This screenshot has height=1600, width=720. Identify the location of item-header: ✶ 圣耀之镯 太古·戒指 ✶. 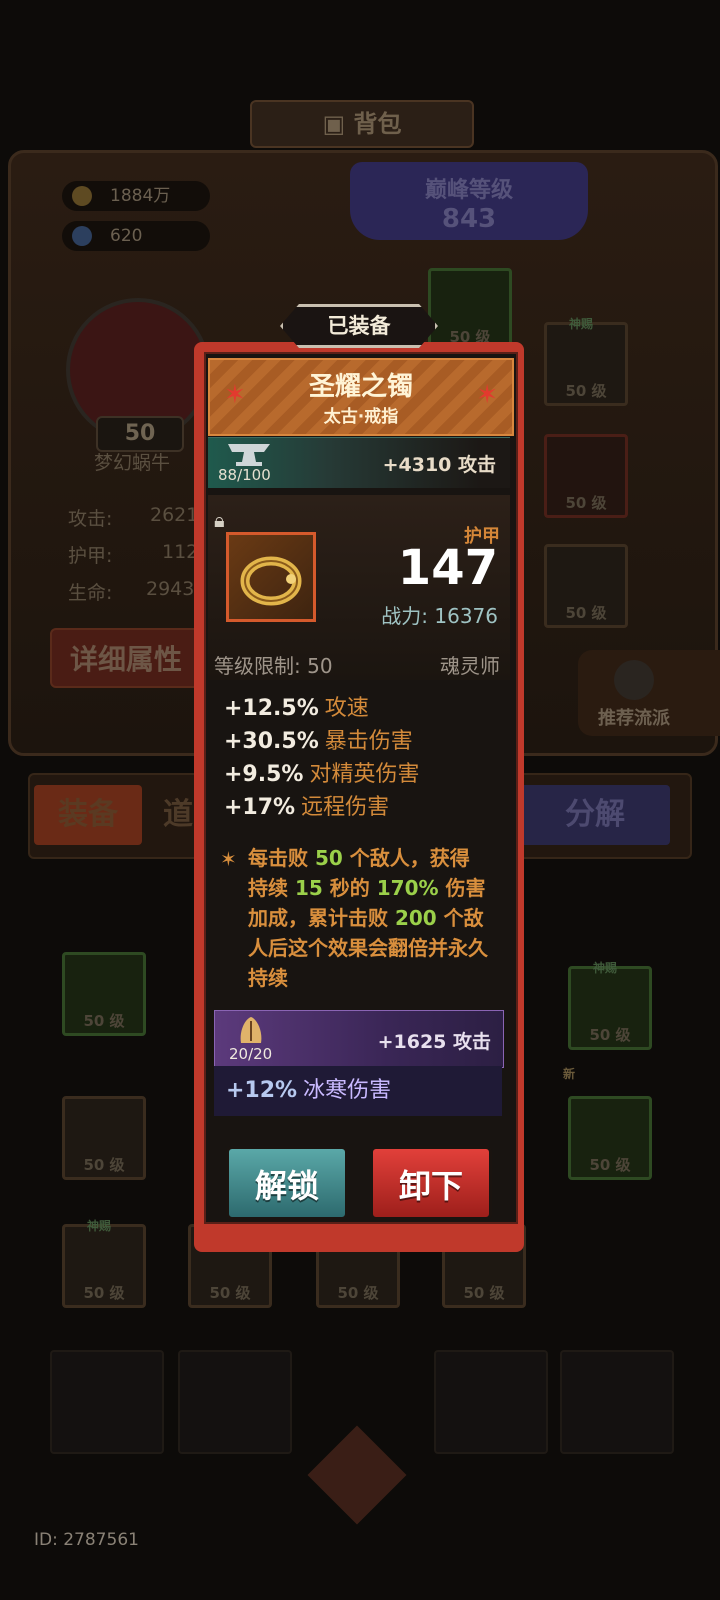
(361, 397).